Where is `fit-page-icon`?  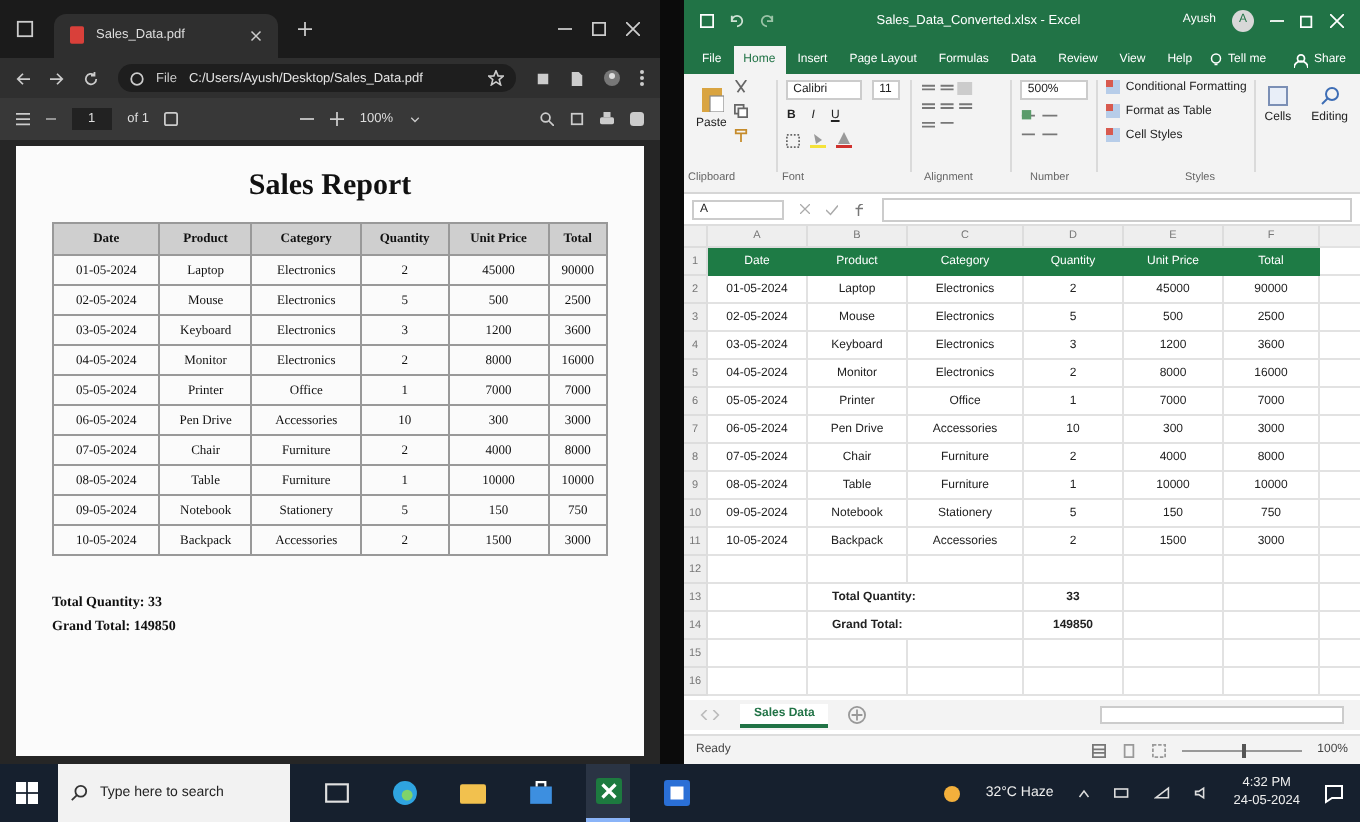 fit-page-icon is located at coordinates (171, 119).